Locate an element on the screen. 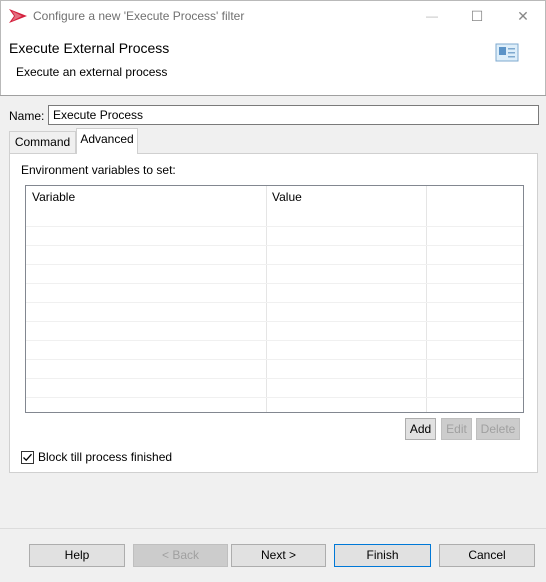 The image size is (546, 582). header-separator is located at coordinates (273, 95).